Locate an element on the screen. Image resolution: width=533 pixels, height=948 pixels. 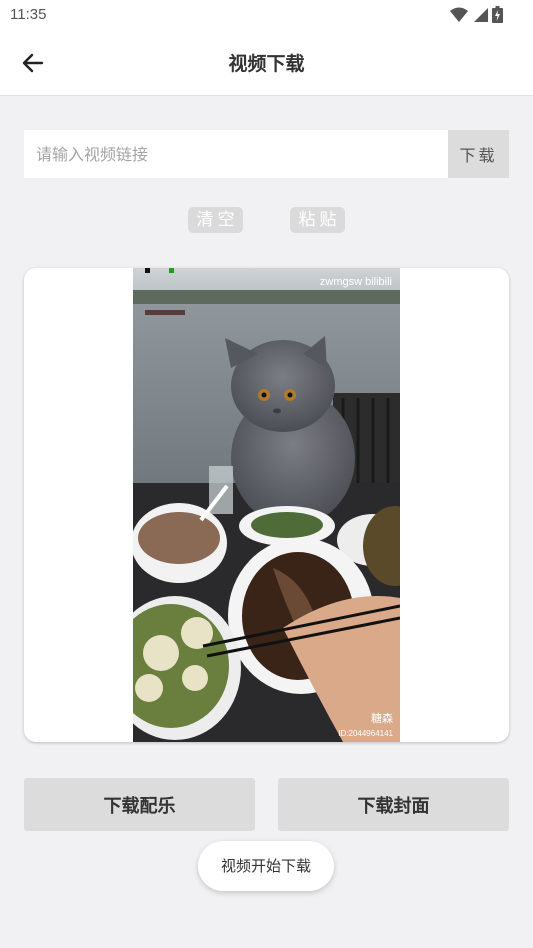
video-watermark-bottom: 糖森 is located at coordinates (382, 719).